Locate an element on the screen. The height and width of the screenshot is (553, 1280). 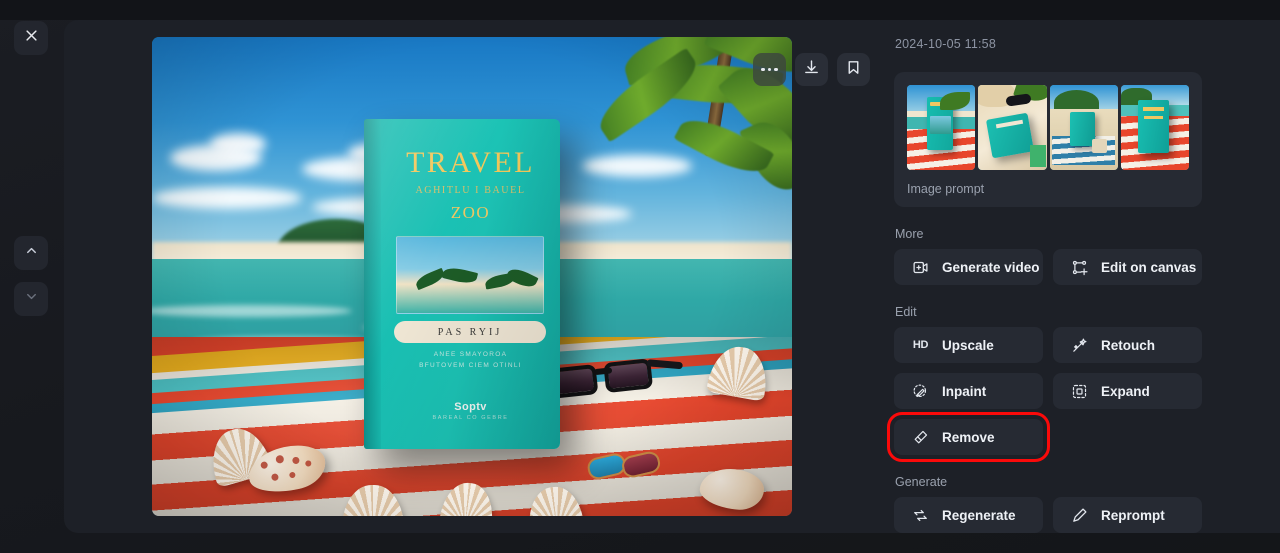
generation-timestamp: 2024-10-05 11:58 is located at coordinates (945, 44).